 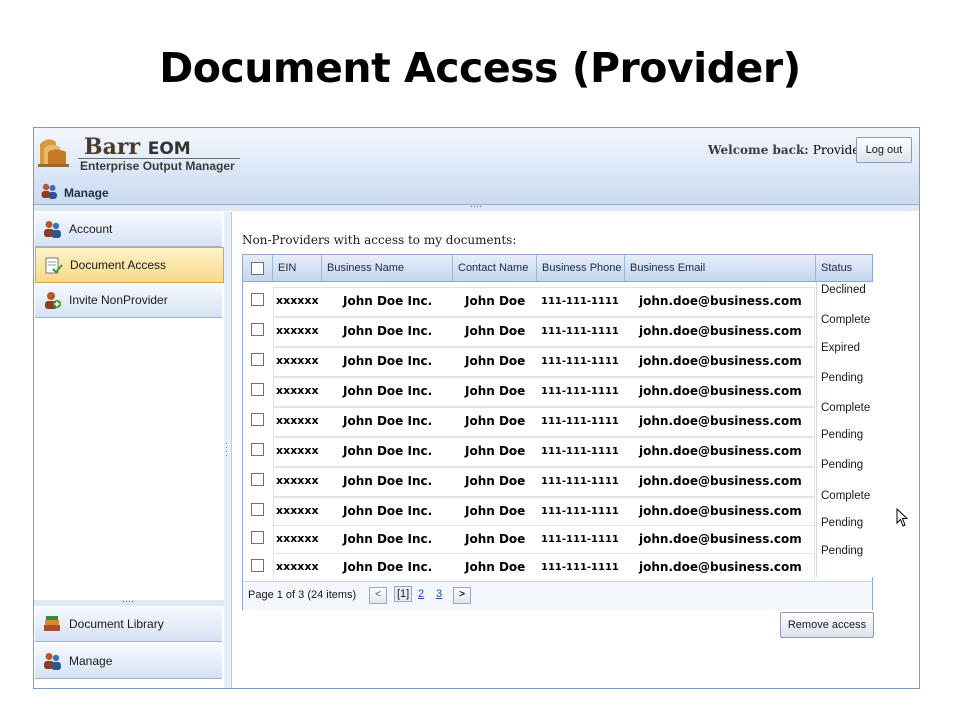 I want to click on mouse-cursor-icon, so click(x=902, y=517).